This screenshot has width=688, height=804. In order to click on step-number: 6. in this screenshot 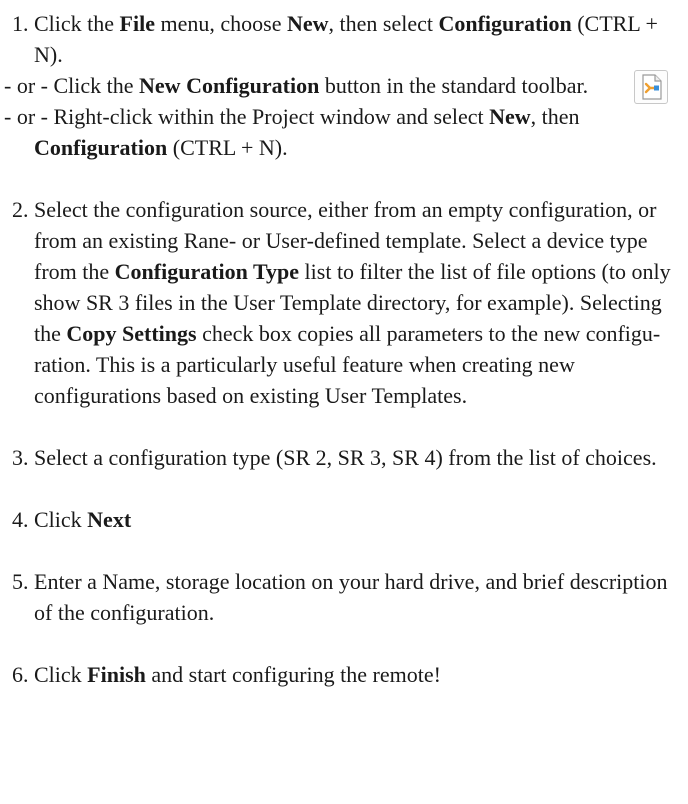, I will do `click(23, 674)`.